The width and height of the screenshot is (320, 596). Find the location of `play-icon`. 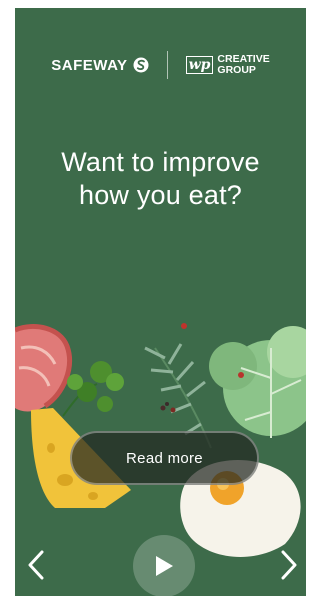

play-icon is located at coordinates (164, 566).